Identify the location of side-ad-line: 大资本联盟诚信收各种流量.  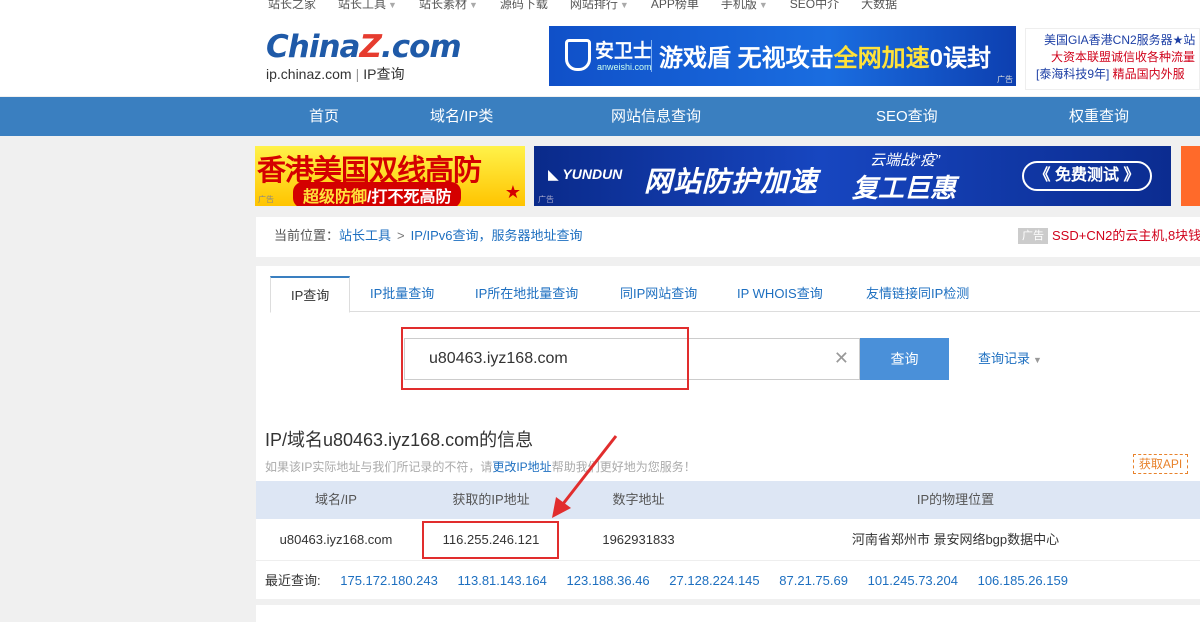
(1117, 57).